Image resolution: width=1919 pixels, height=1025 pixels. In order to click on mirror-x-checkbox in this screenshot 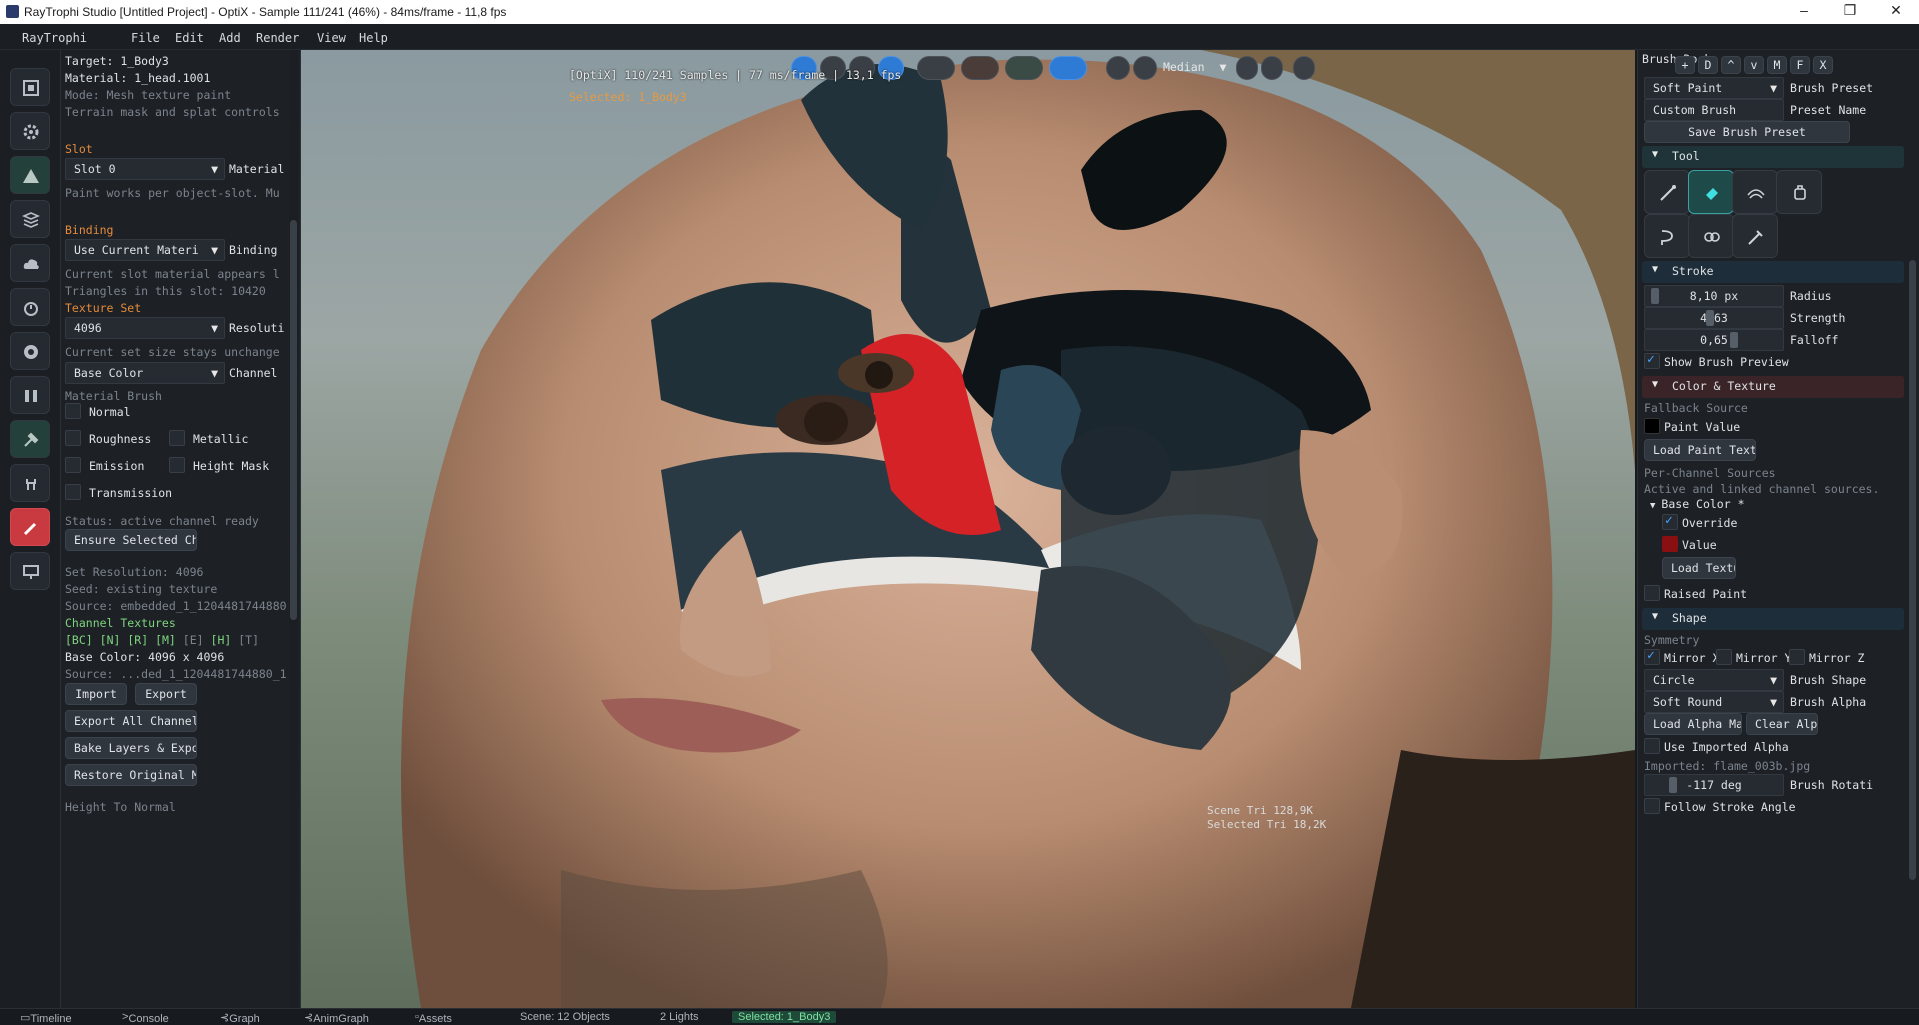, I will do `click(1652, 656)`.